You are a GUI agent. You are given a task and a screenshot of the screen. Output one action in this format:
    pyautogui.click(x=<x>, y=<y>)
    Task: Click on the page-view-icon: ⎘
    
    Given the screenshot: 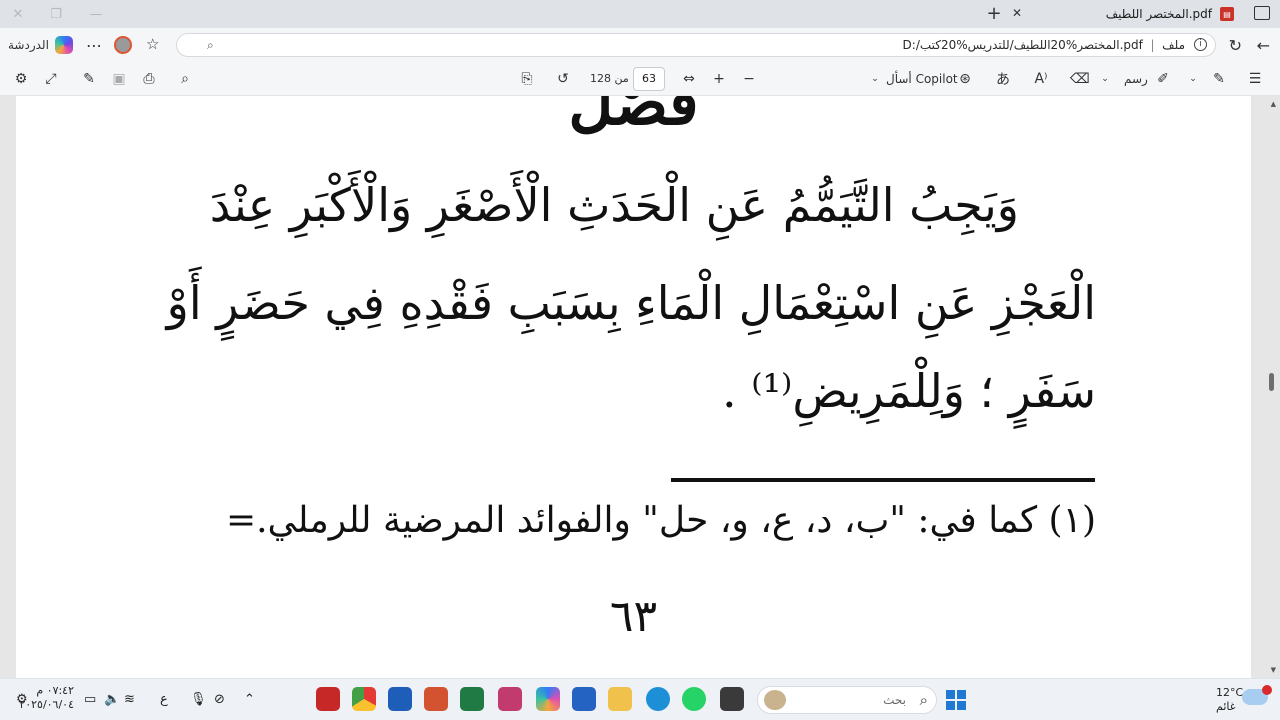 What is the action you would take?
    pyautogui.click(x=527, y=79)
    